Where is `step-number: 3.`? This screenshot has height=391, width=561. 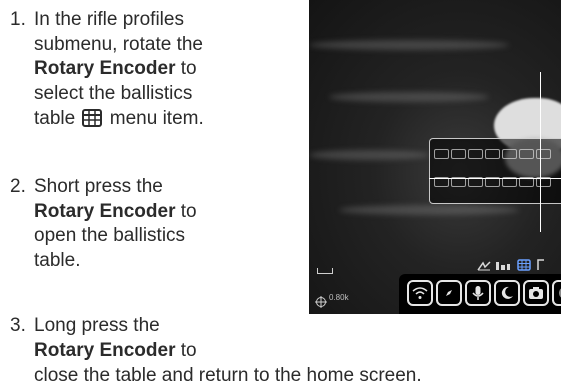
step-number: 3. is located at coordinates (18, 325).